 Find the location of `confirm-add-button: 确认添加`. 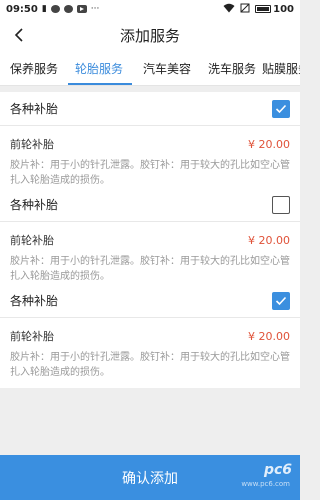

confirm-add-button: 确认添加 is located at coordinates (150, 477).